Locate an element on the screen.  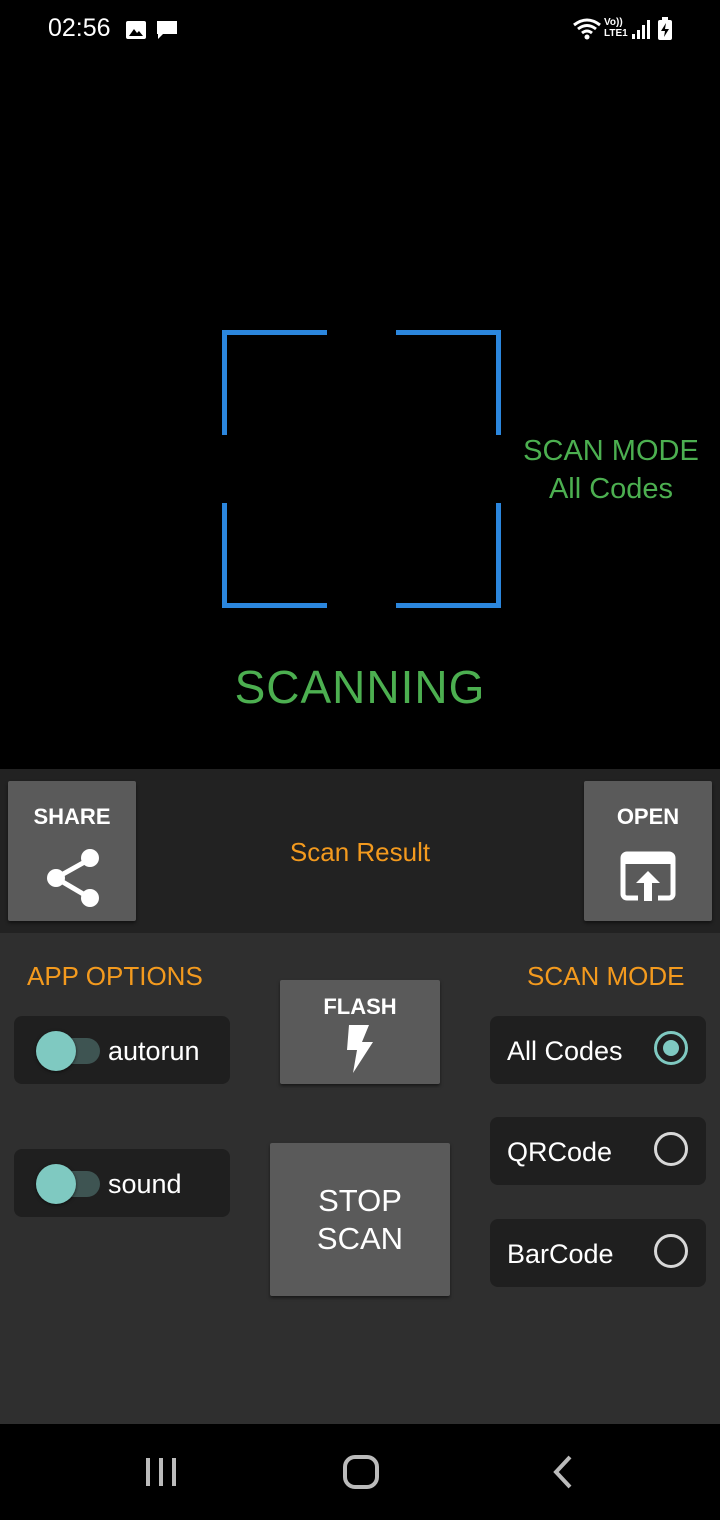
network-label-top: Vo)) is located at coordinates (613, 22).